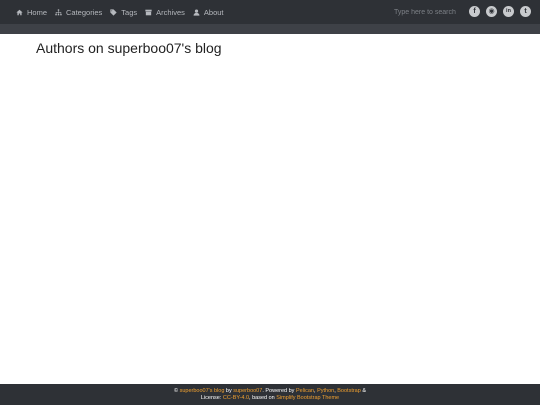 This screenshot has width=540, height=405. I want to click on nav-item-label: About, so click(213, 12).